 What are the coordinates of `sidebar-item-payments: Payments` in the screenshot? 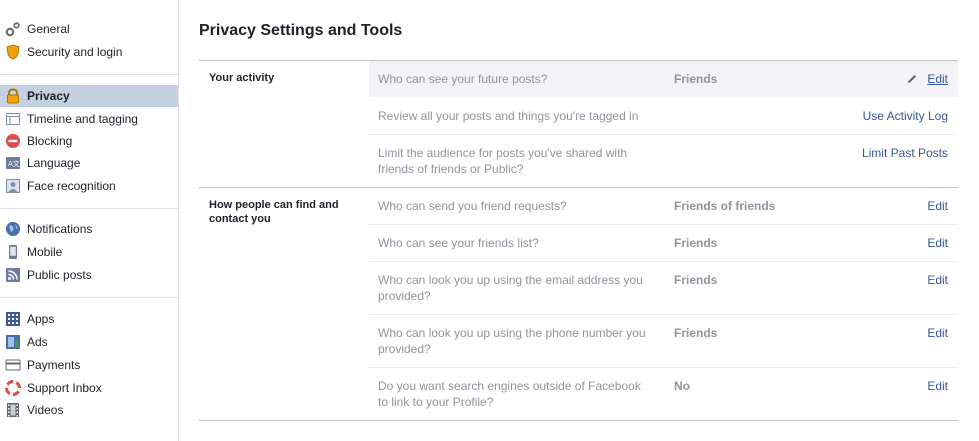 It's located at (89, 365).